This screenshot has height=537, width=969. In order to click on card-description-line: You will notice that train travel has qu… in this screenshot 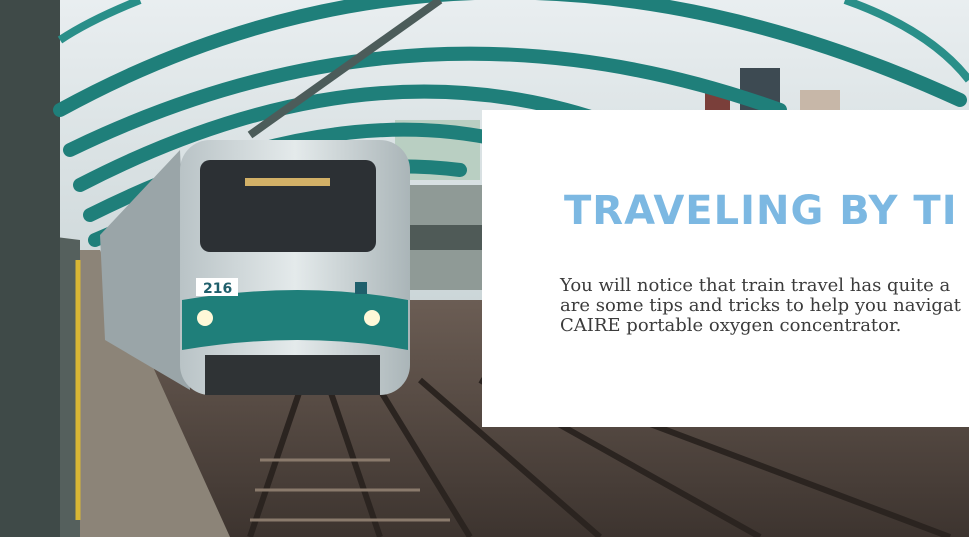, I will do `click(755, 285)`.